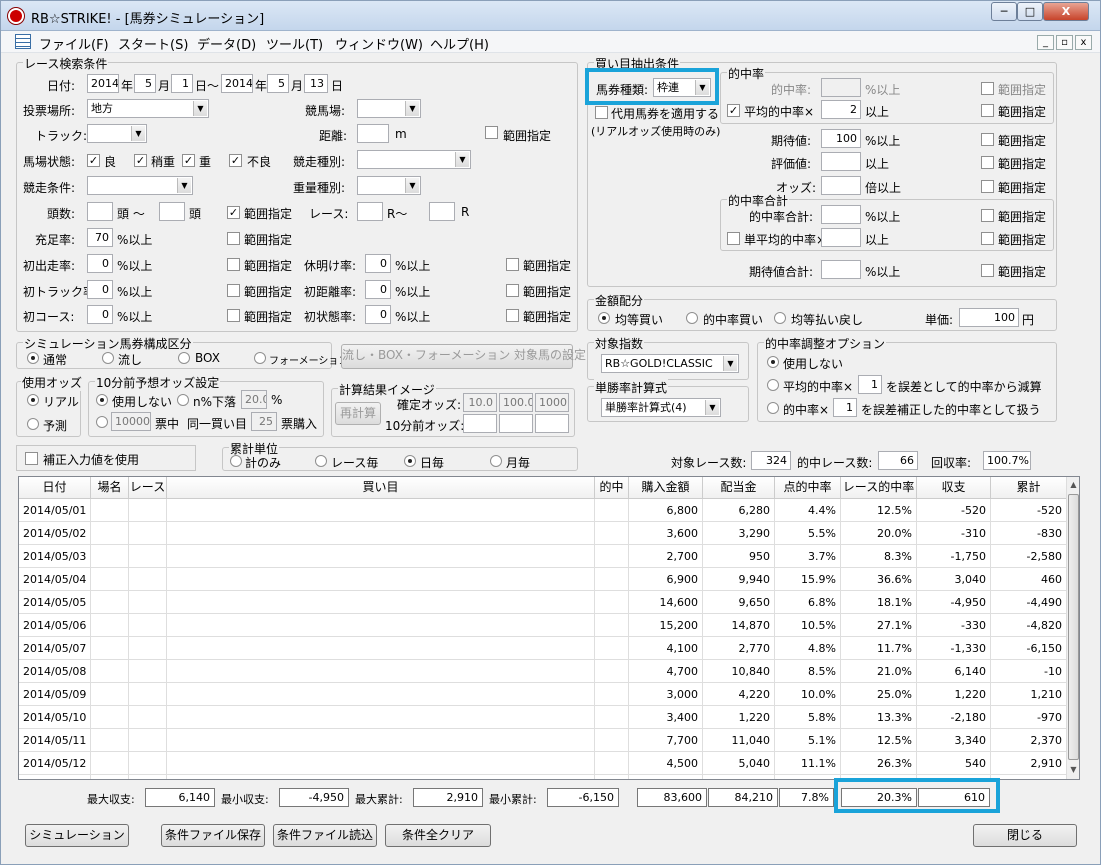  Describe the element at coordinates (378, 289) in the screenshot. I see `first-distance-input: 0` at that location.